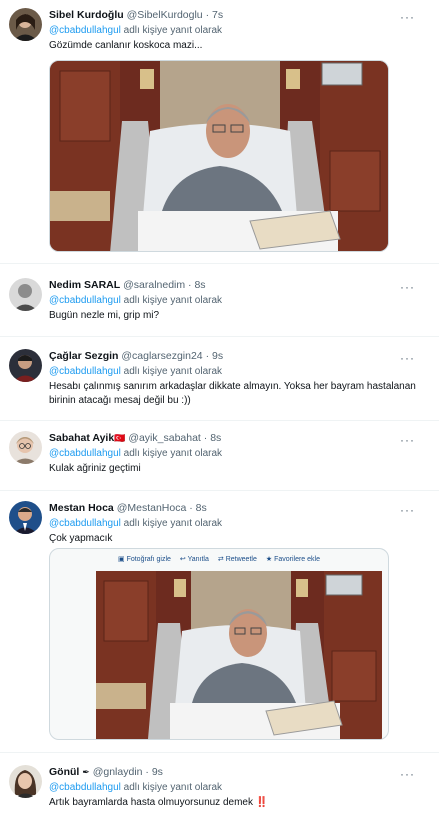 This screenshot has width=439, height=827. What do you see at coordinates (297, 559) in the screenshot?
I see `favorite-label: Favorilere ekle` at bounding box center [297, 559].